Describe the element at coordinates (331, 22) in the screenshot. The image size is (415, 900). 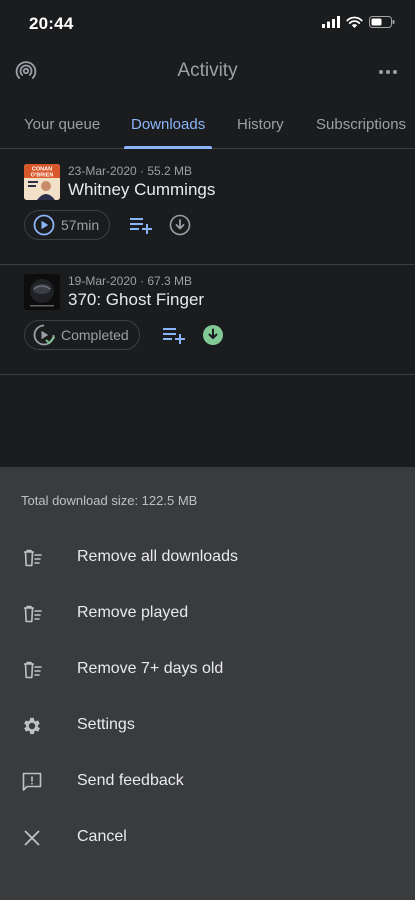
I see `cellular-signal-icon` at that location.